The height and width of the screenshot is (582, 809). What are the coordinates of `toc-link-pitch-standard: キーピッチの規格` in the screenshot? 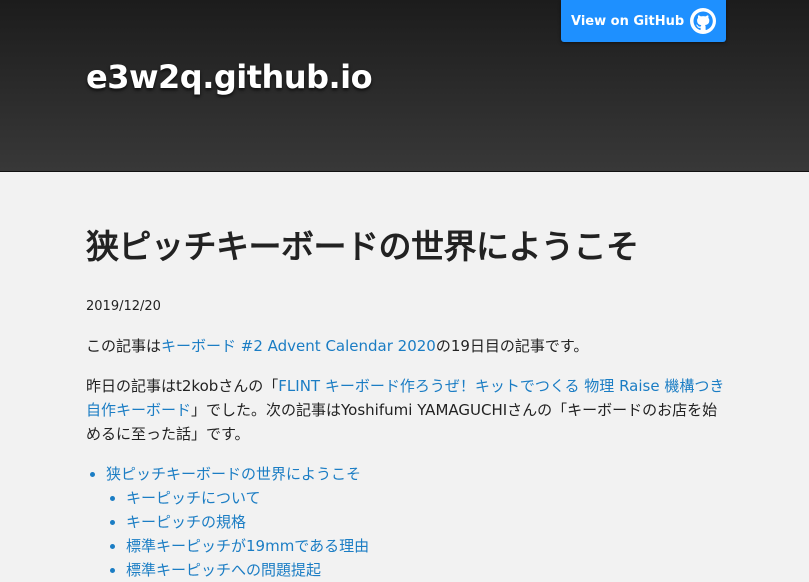 It's located at (186, 522).